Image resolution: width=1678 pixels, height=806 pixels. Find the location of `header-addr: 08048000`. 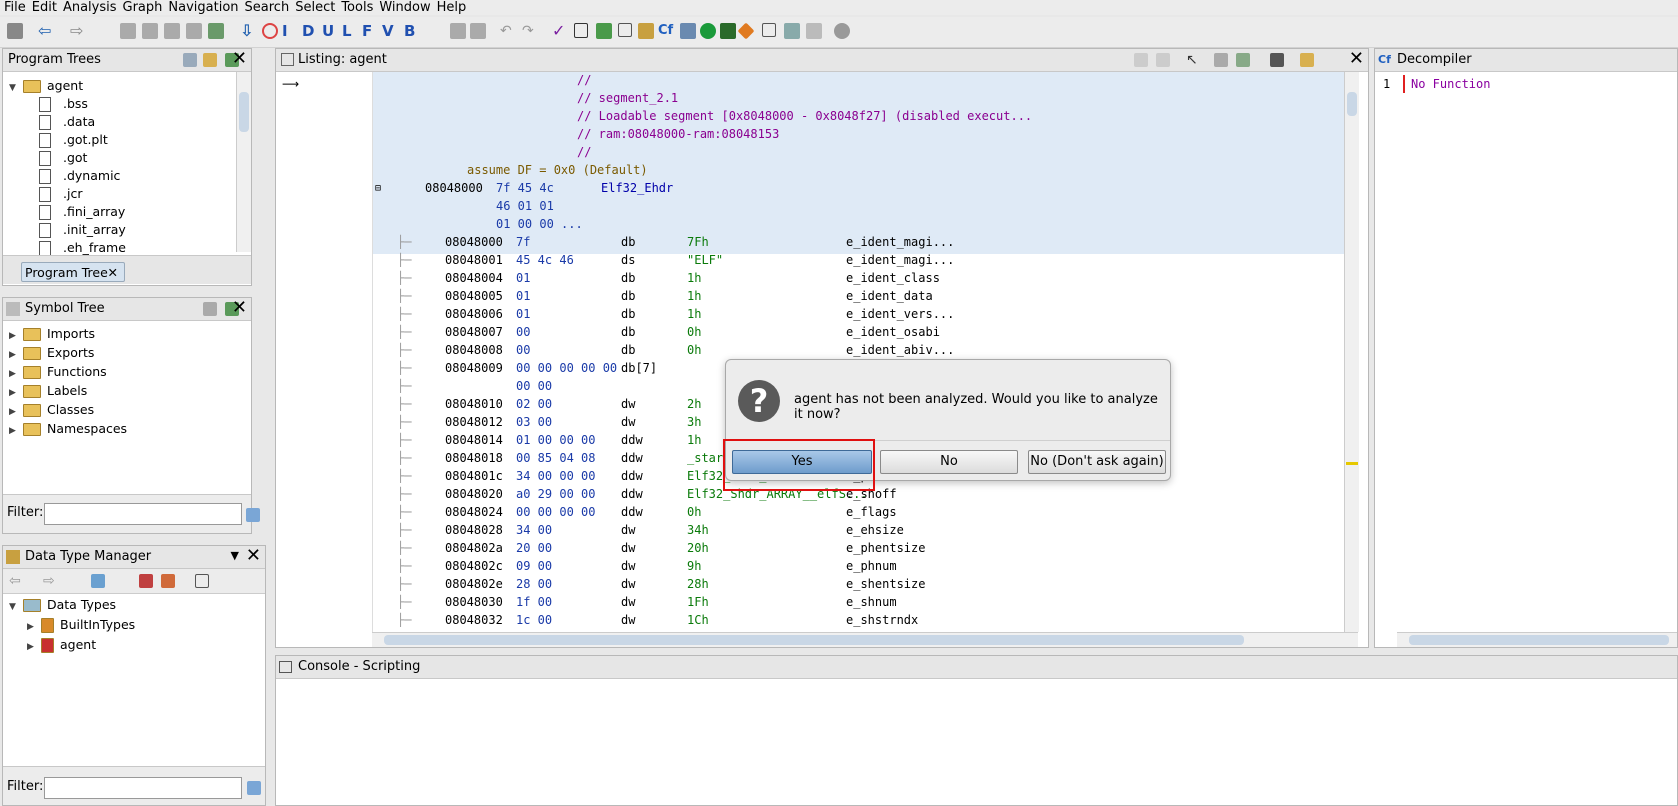

header-addr: 08048000 is located at coordinates (454, 188).